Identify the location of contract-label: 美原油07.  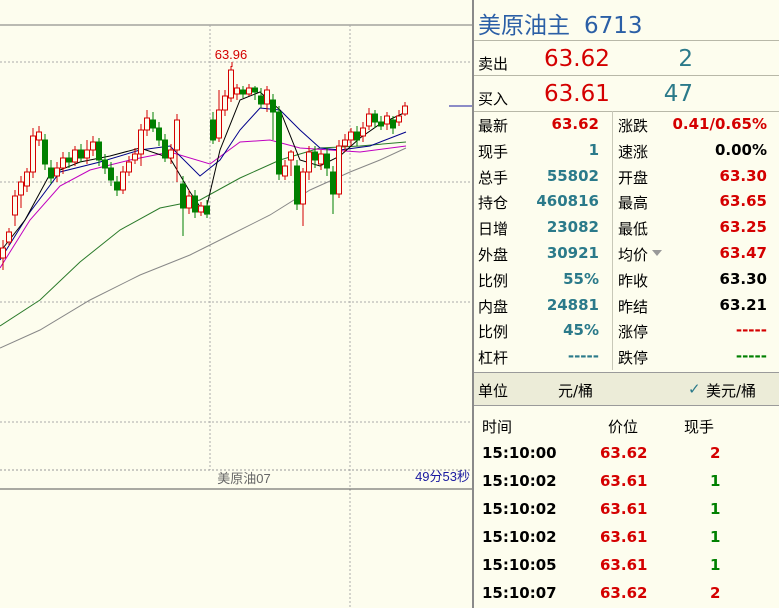
(243, 478).